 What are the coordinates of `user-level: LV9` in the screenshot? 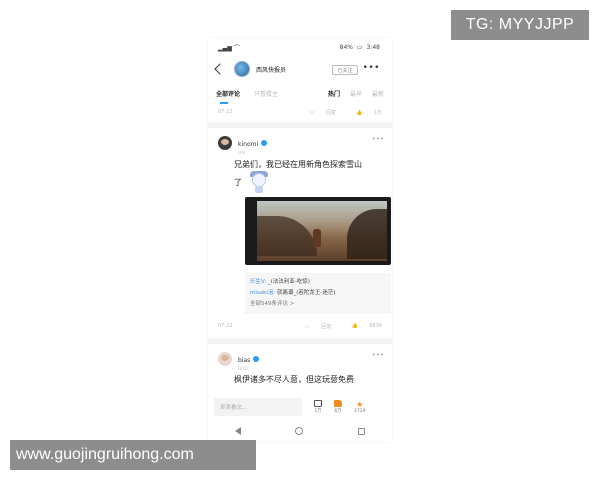 It's located at (242, 152).